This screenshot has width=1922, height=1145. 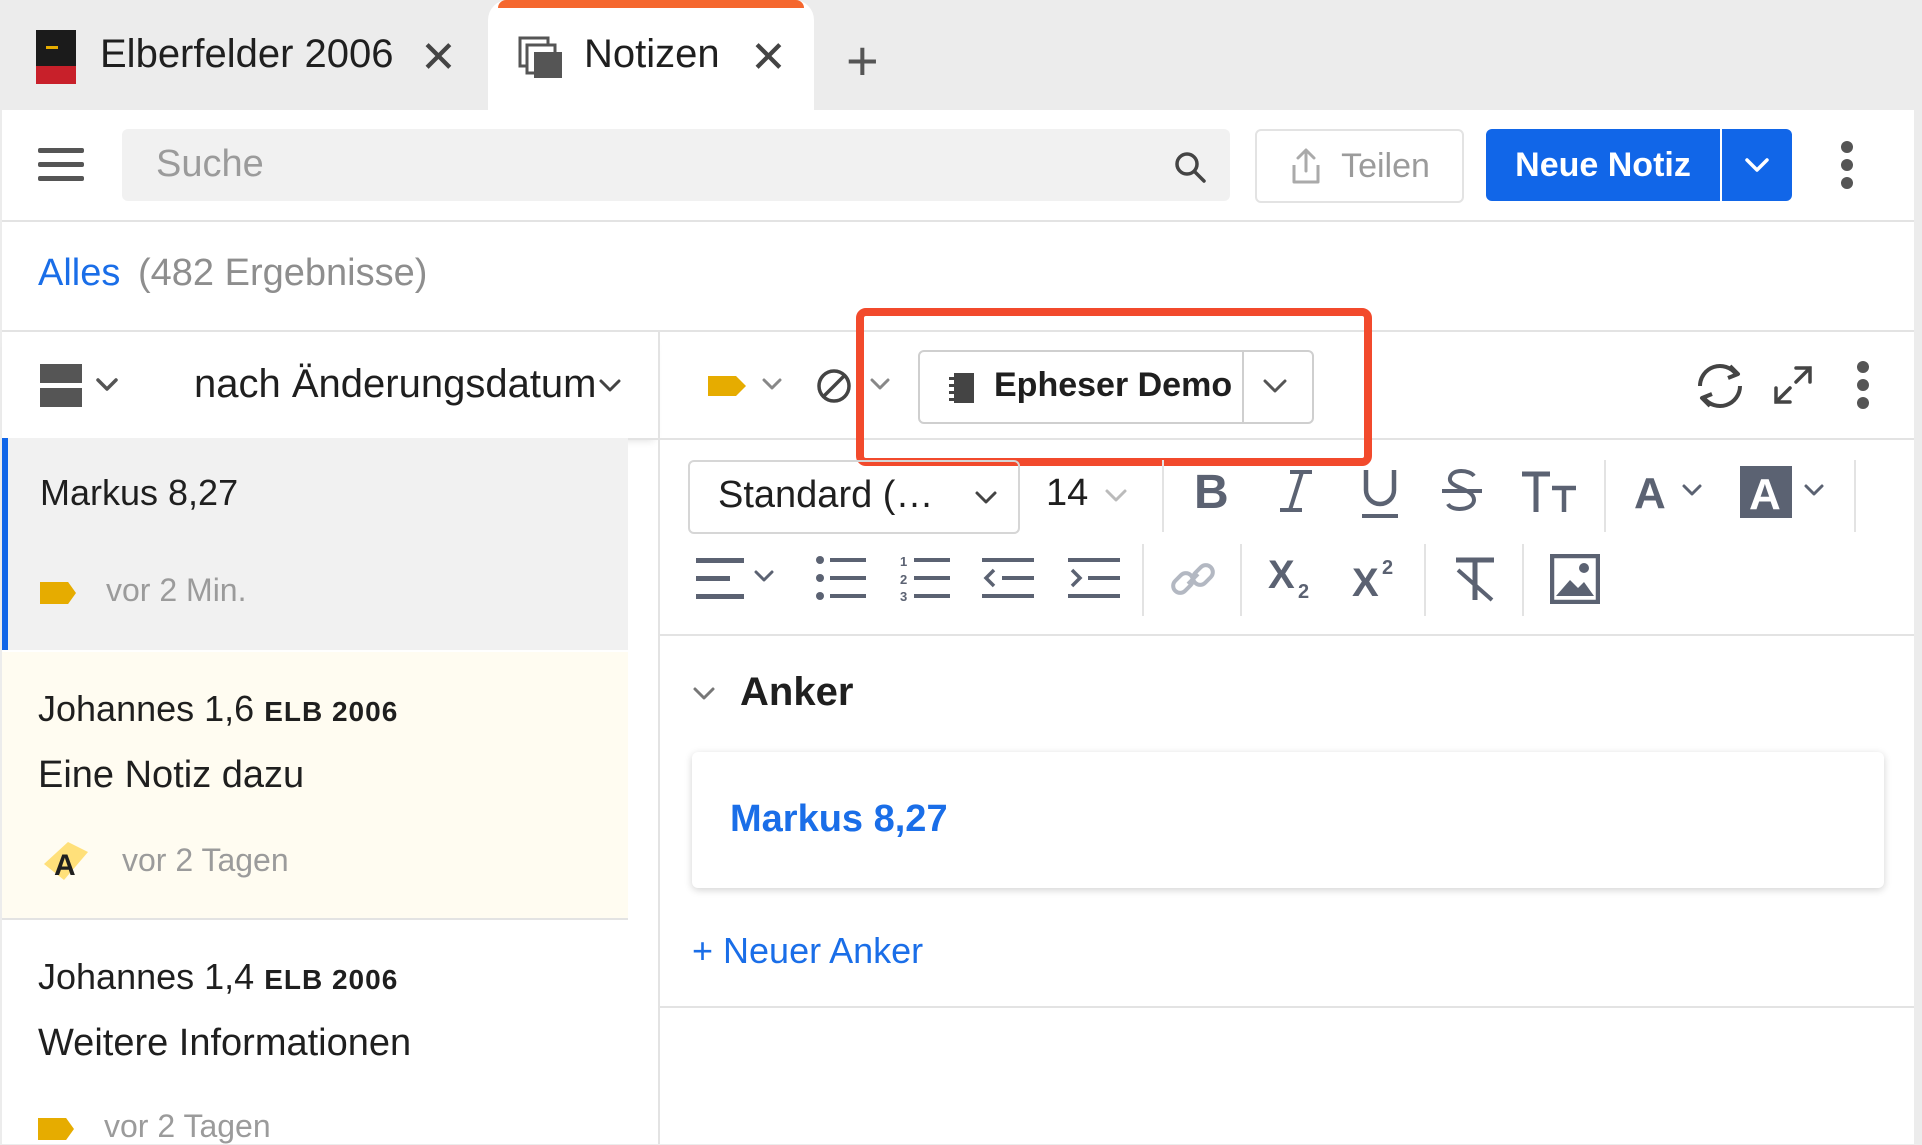 I want to click on sort-label: nach Änderungsdatum, so click(x=395, y=384).